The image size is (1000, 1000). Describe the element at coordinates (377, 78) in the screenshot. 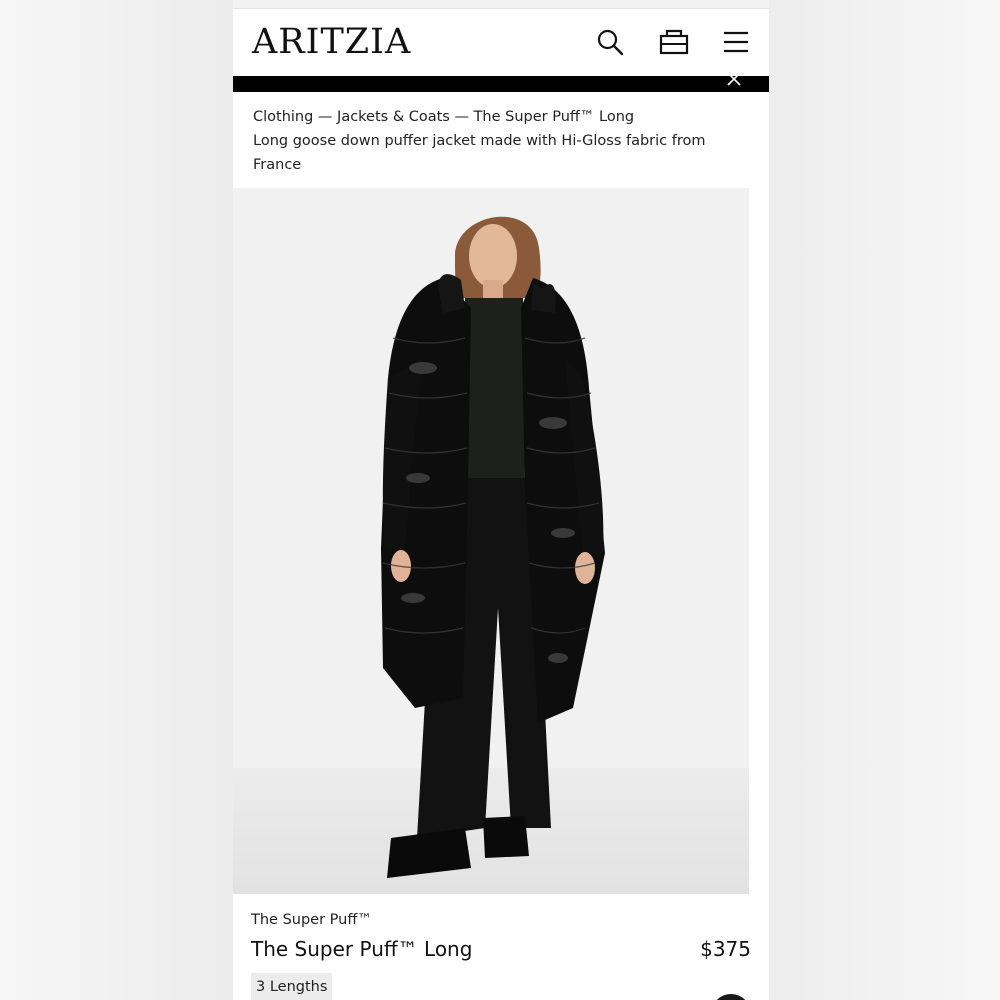

I see `banner-text` at that location.